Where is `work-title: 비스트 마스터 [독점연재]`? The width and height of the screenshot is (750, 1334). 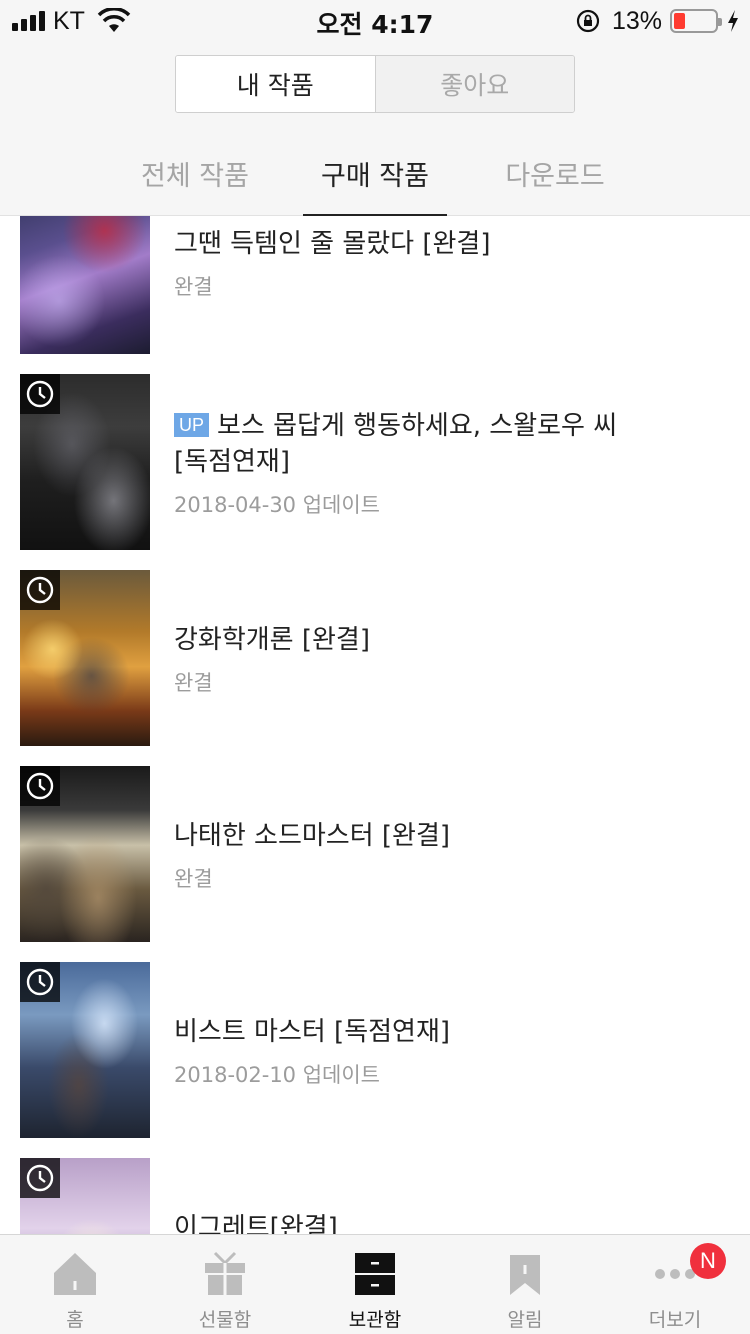 work-title: 비스트 마스터 [독점연재] is located at coordinates (312, 1032).